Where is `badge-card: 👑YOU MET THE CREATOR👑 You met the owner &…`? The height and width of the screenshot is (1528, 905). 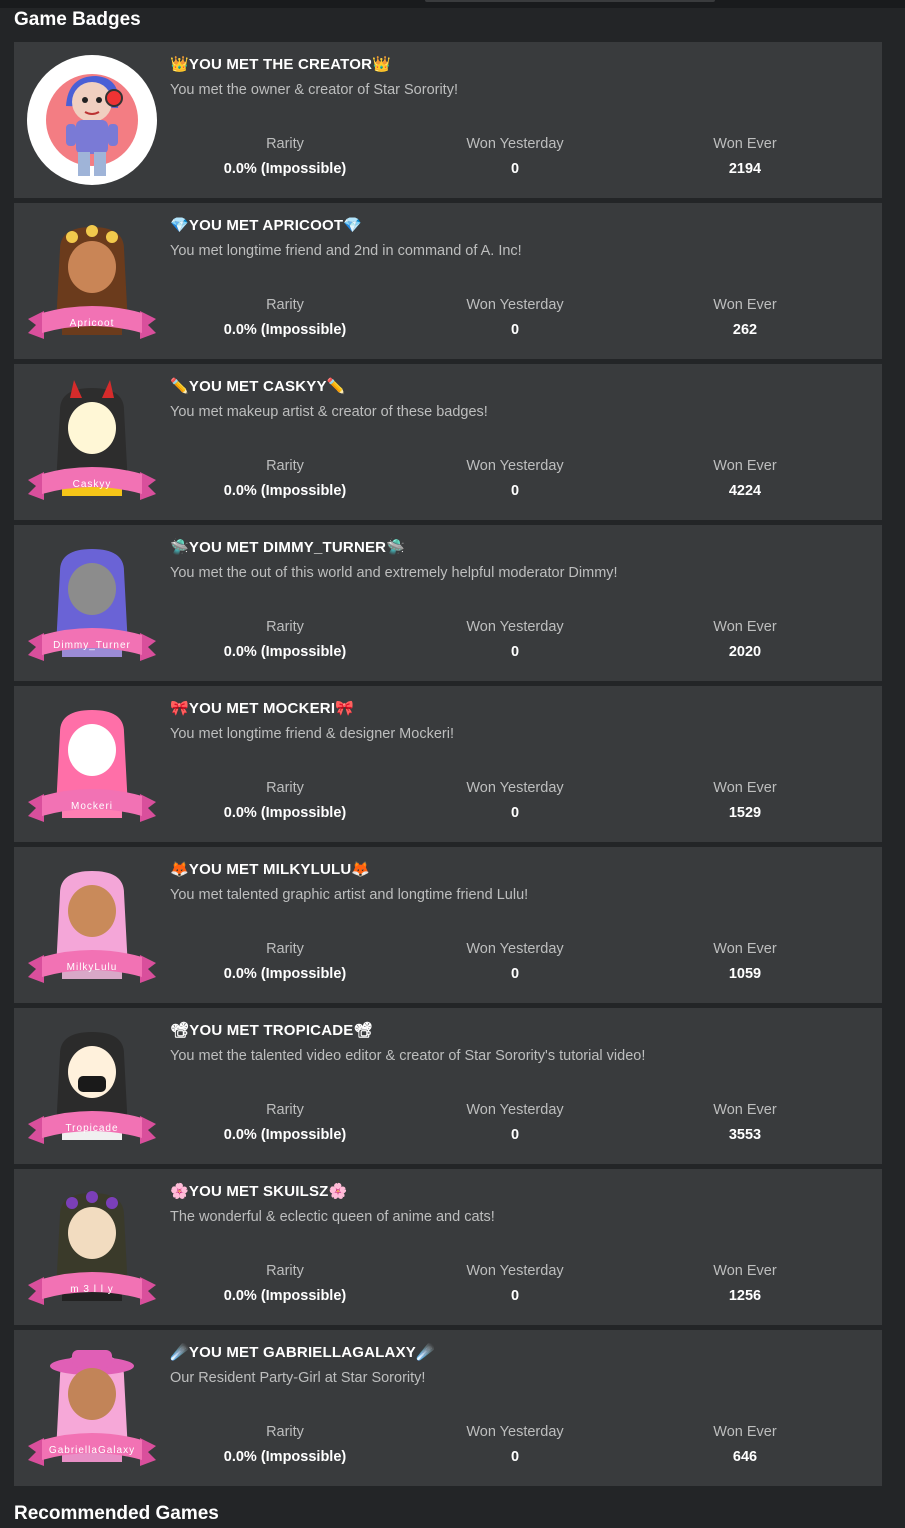
badge-card: 👑YOU MET THE CREATOR👑 You met the owner &… is located at coordinates (448, 120).